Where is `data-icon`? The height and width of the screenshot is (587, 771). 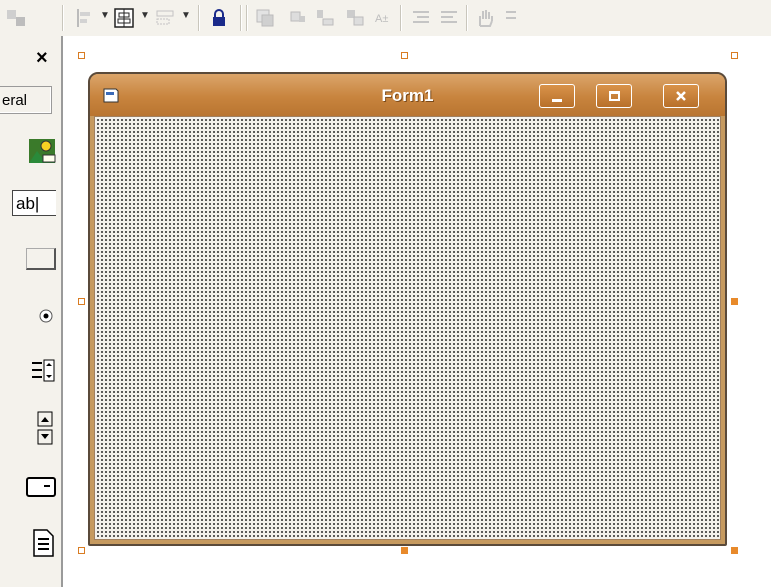
data-icon is located at coordinates (28, 543).